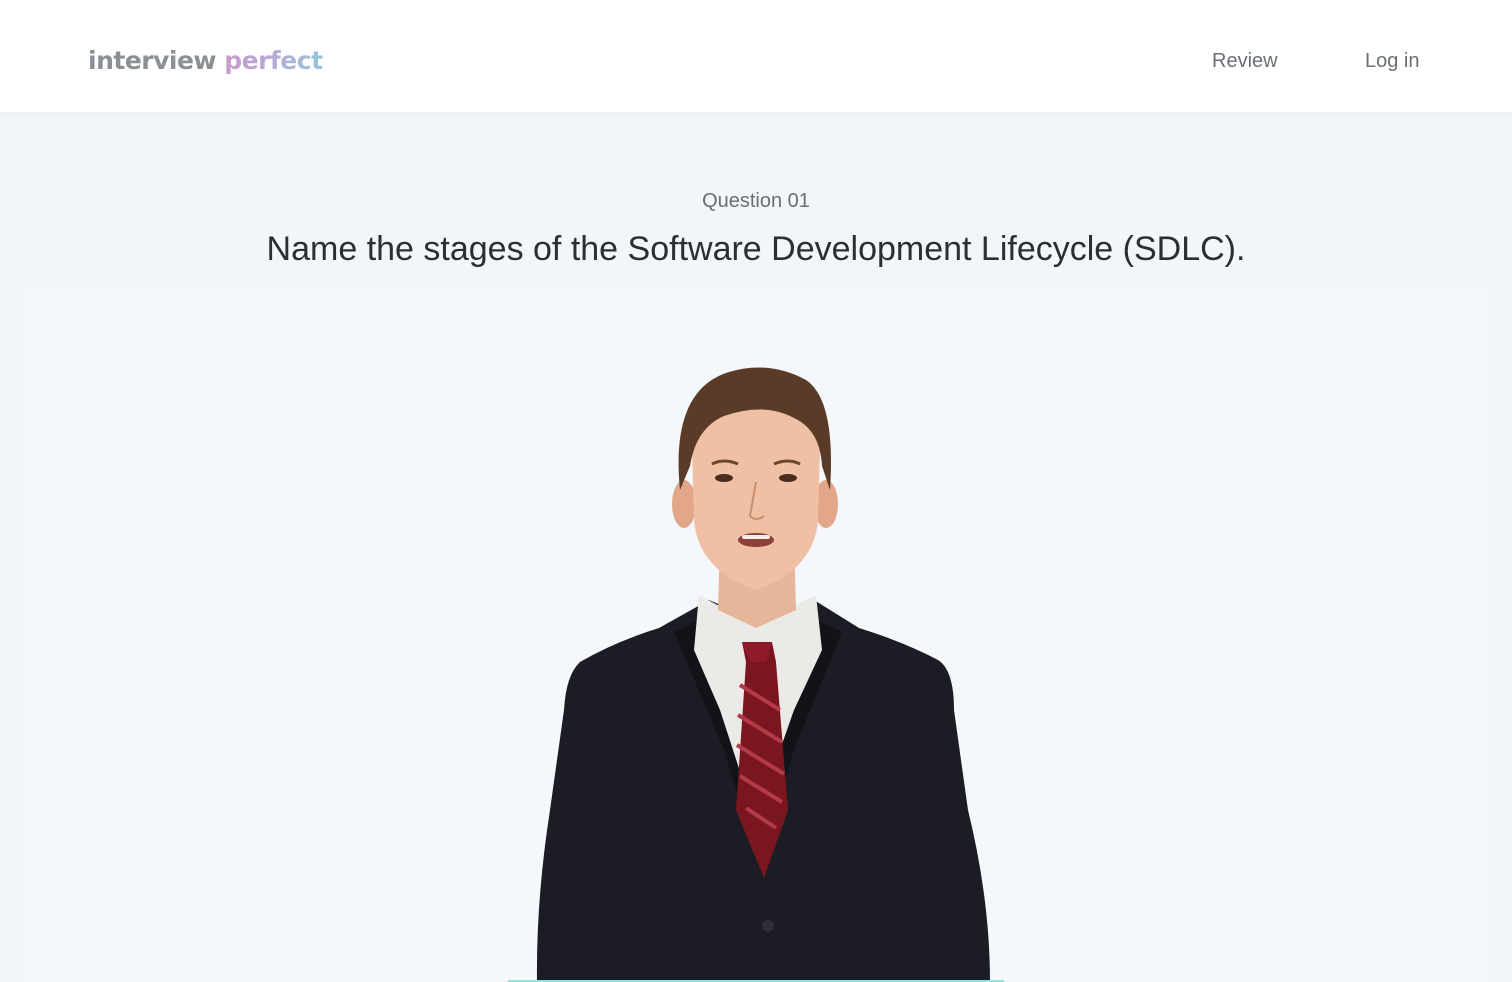 The image size is (1512, 982). What do you see at coordinates (1245, 61) in the screenshot?
I see `nav-review-link: Review` at bounding box center [1245, 61].